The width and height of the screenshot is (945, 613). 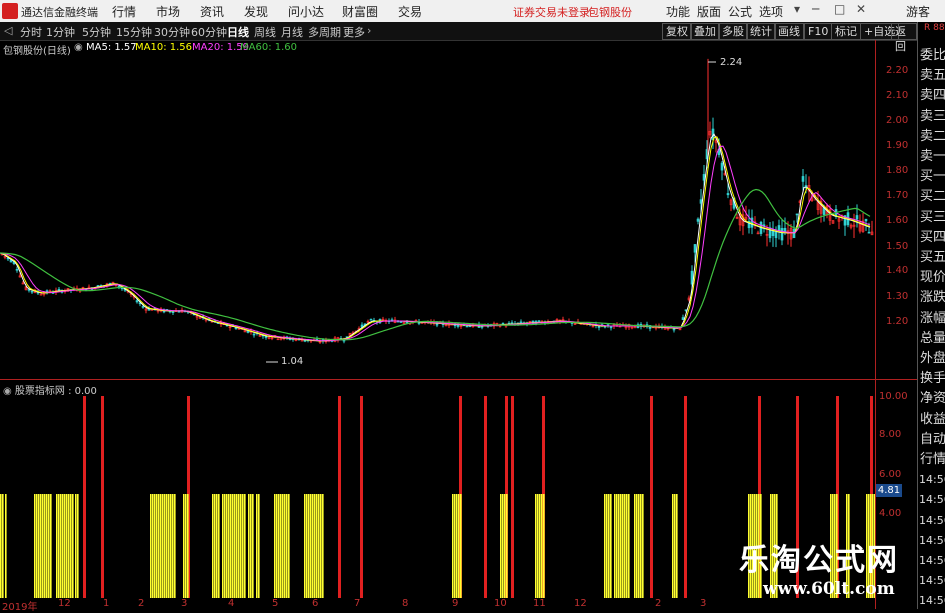 I want to click on menu-news: 资讯, so click(x=212, y=11).